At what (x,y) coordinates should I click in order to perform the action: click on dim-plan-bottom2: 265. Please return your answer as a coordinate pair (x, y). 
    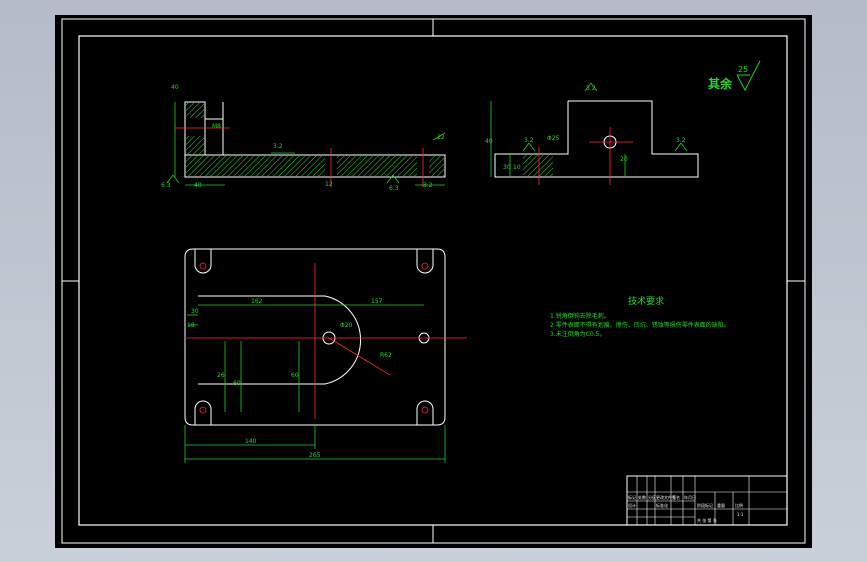
    Looking at the image, I should click on (315, 455).